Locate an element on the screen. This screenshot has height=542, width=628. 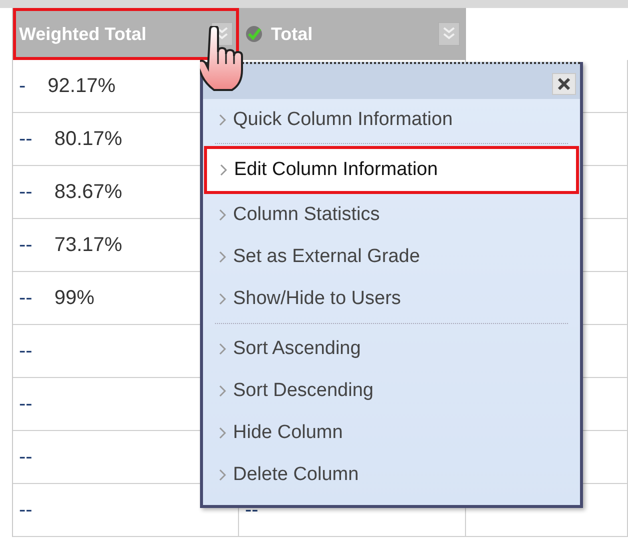
close-icon is located at coordinates (564, 84).